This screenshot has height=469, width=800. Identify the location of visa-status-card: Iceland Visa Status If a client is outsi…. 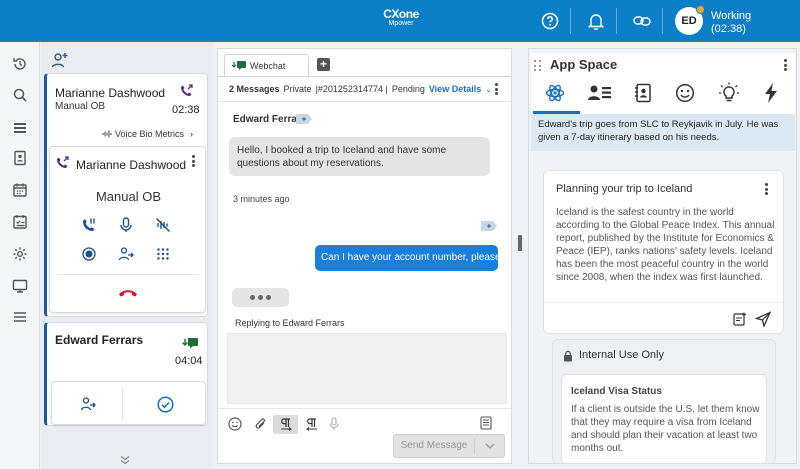
(664, 419).